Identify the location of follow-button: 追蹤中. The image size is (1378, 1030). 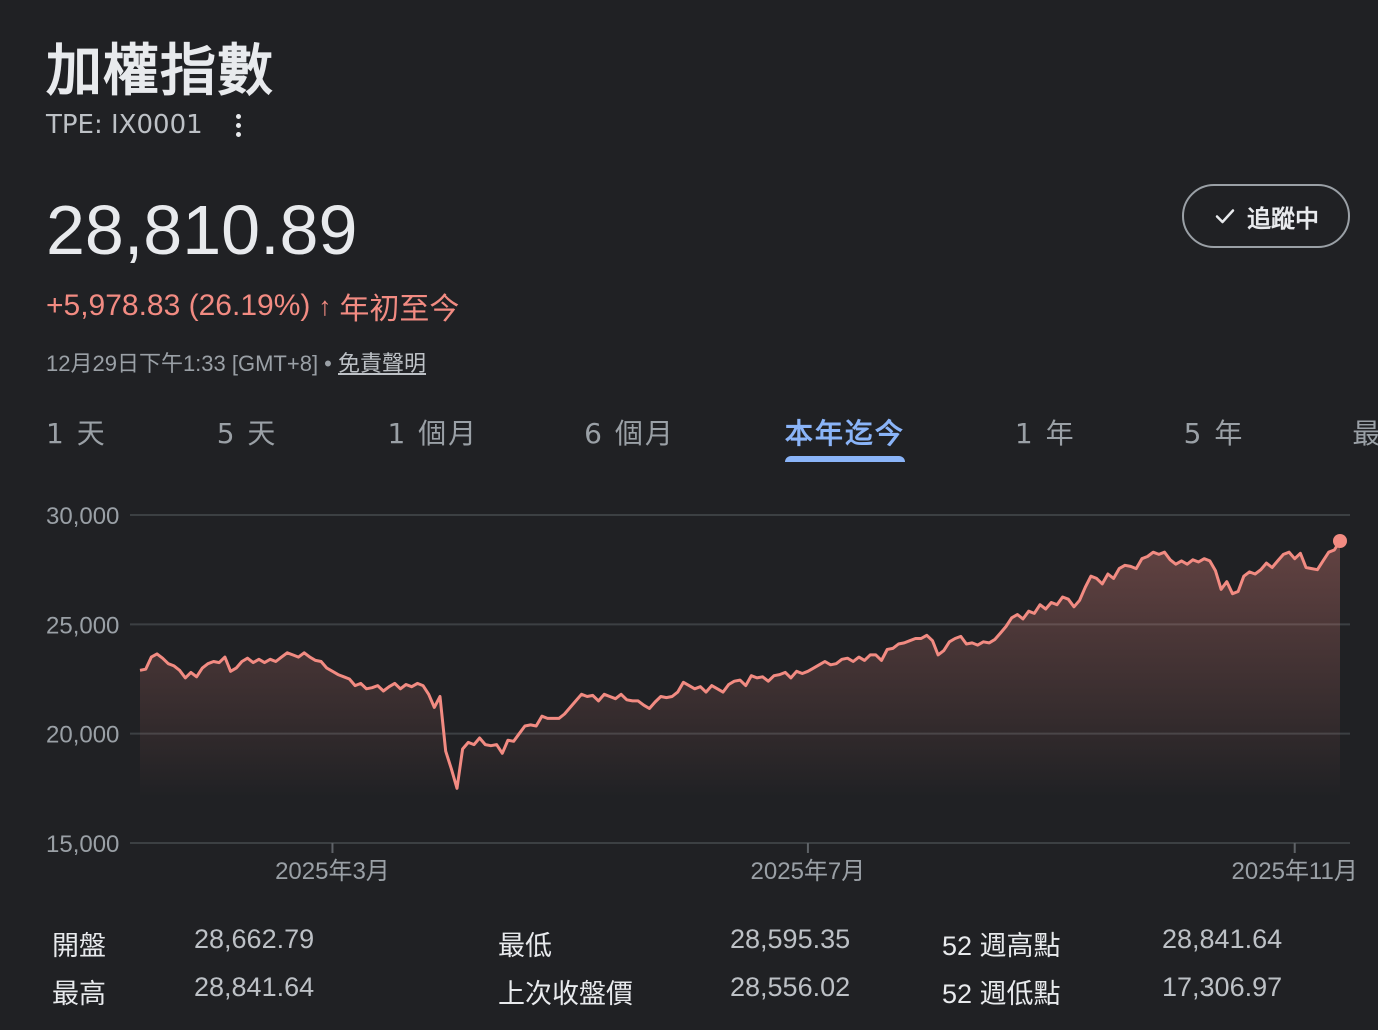
(1266, 216).